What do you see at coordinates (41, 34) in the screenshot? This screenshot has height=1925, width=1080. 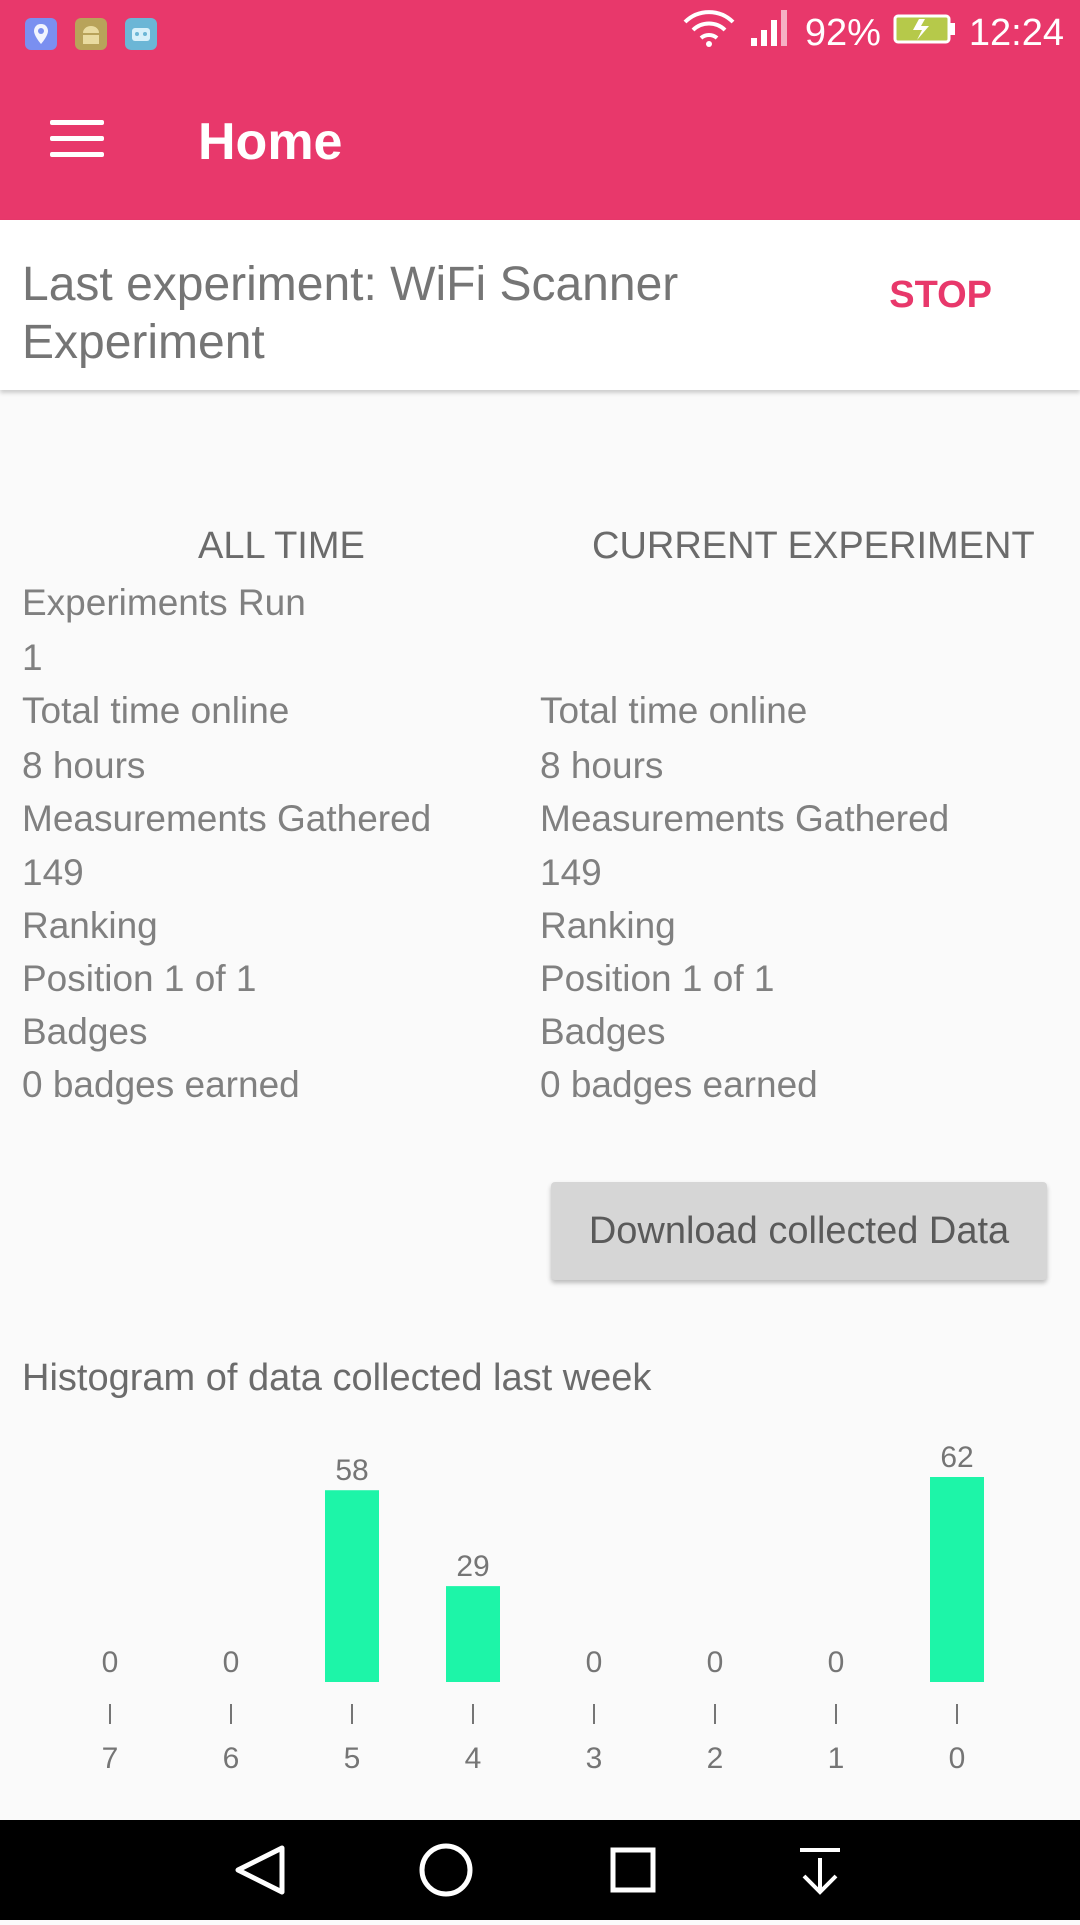 I see `location-notification-icon` at bounding box center [41, 34].